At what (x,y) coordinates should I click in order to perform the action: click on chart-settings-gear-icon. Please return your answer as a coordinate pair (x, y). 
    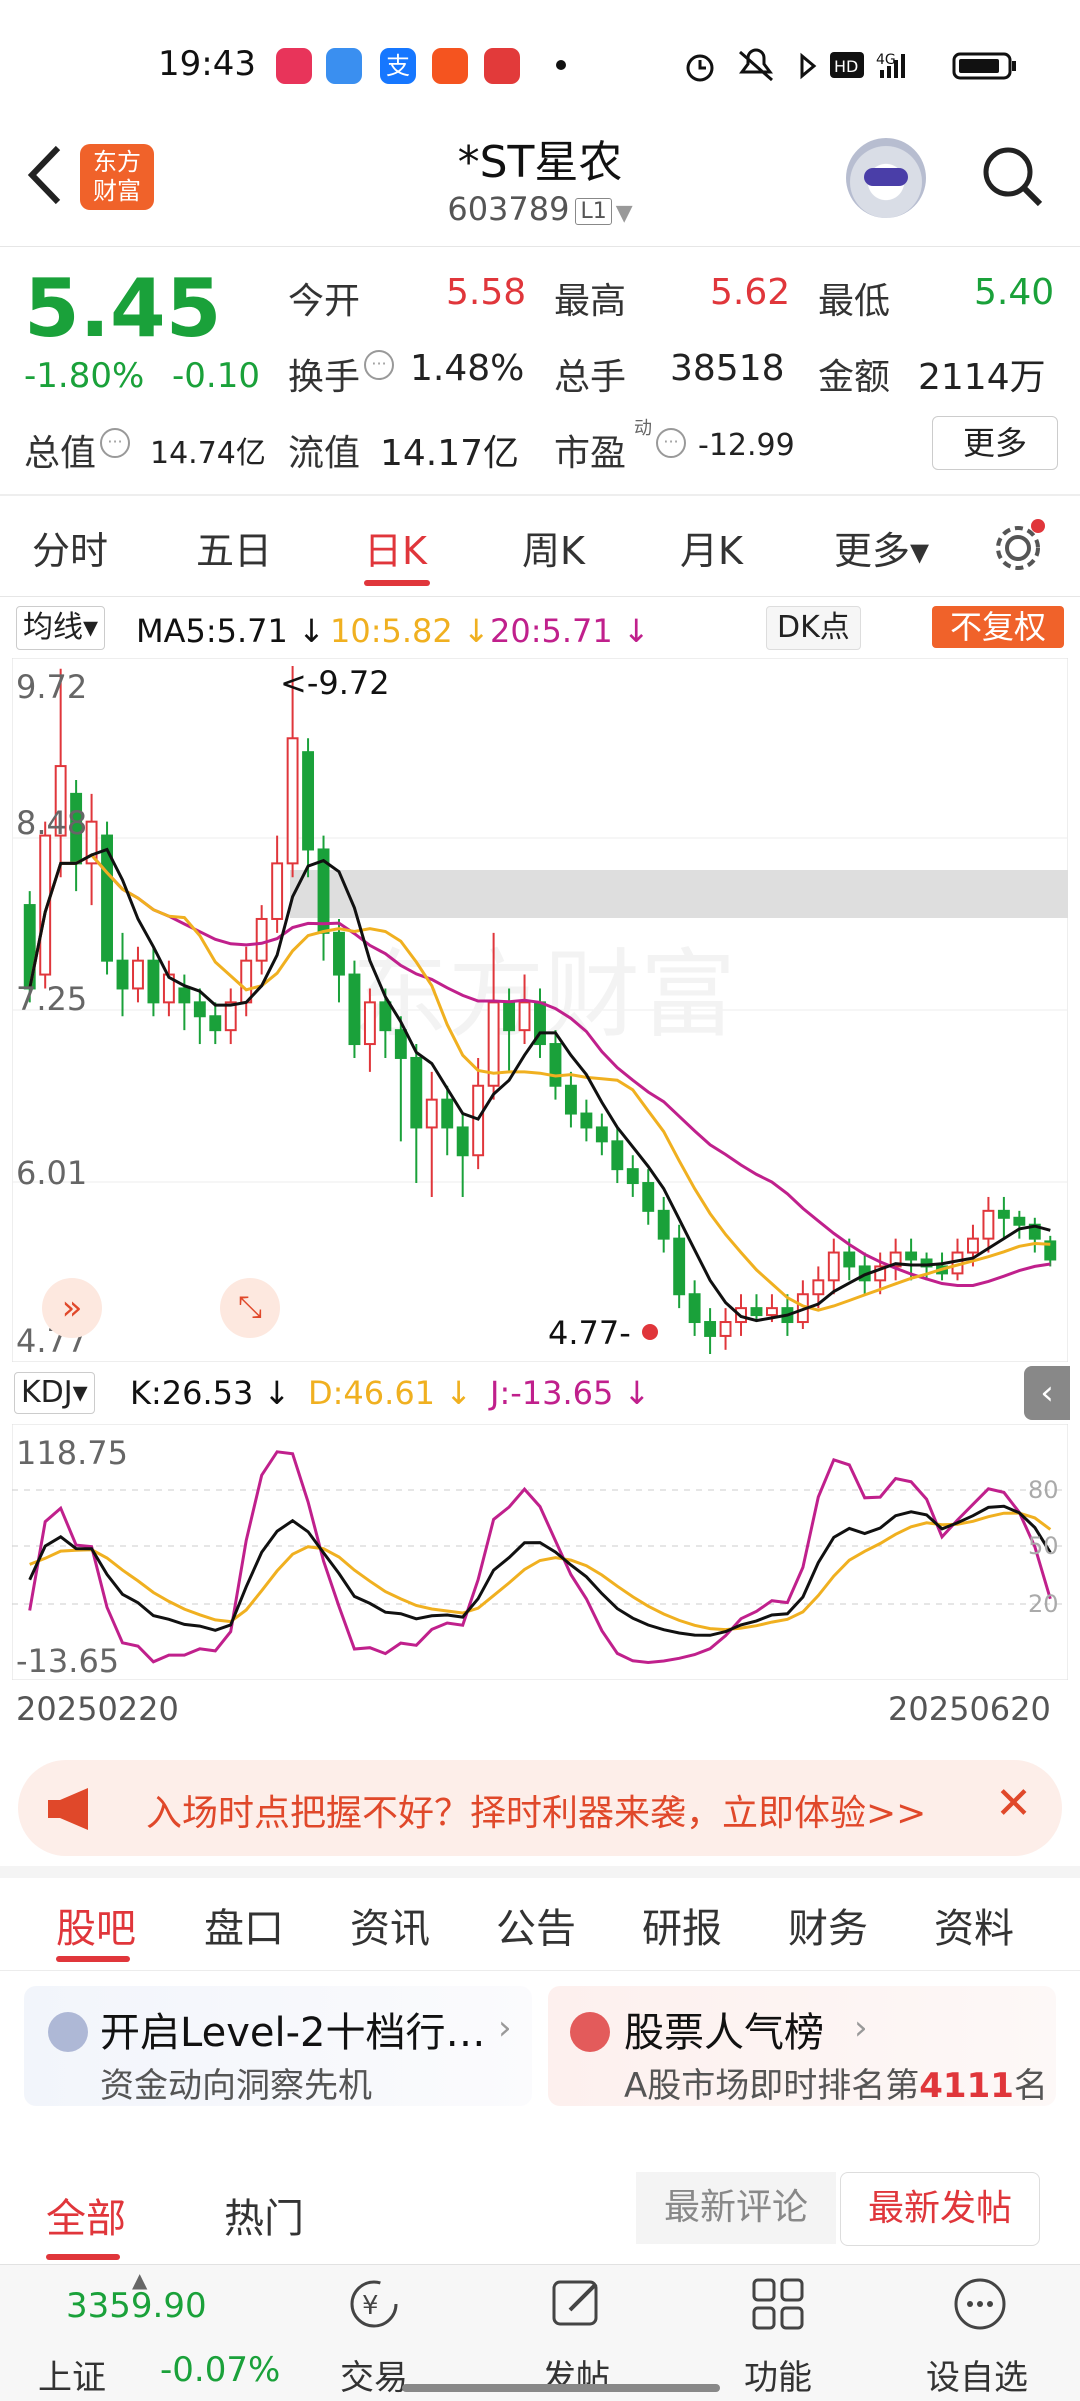
    Looking at the image, I should click on (1020, 548).